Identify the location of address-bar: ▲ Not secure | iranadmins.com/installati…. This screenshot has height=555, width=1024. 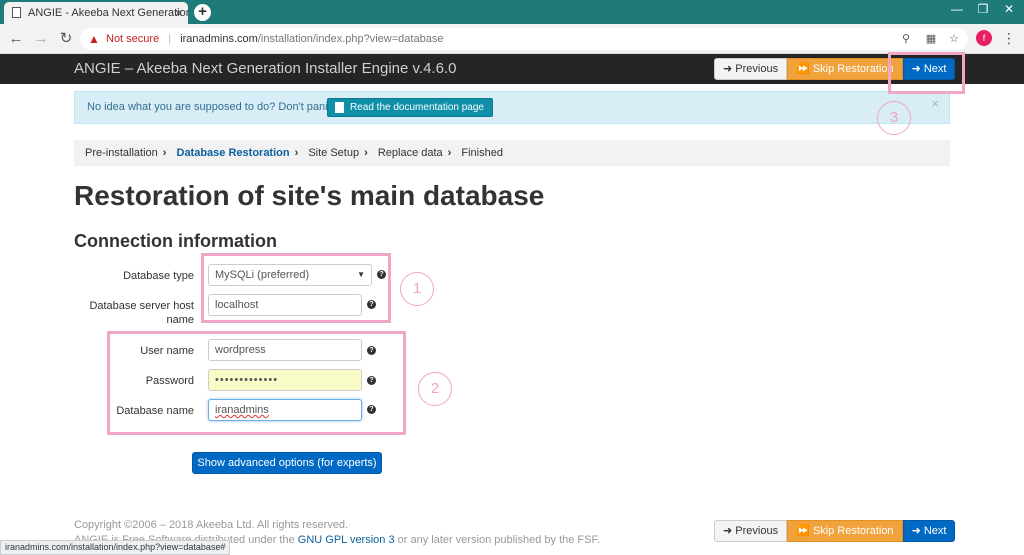
(524, 39).